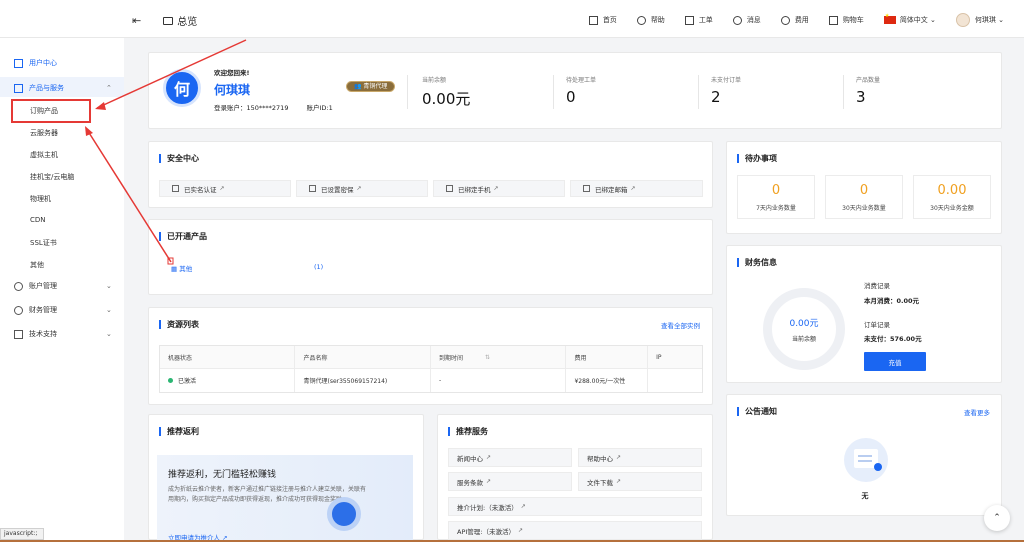  Describe the element at coordinates (757, 411) in the screenshot. I see `notice-title: 公告通知` at that location.